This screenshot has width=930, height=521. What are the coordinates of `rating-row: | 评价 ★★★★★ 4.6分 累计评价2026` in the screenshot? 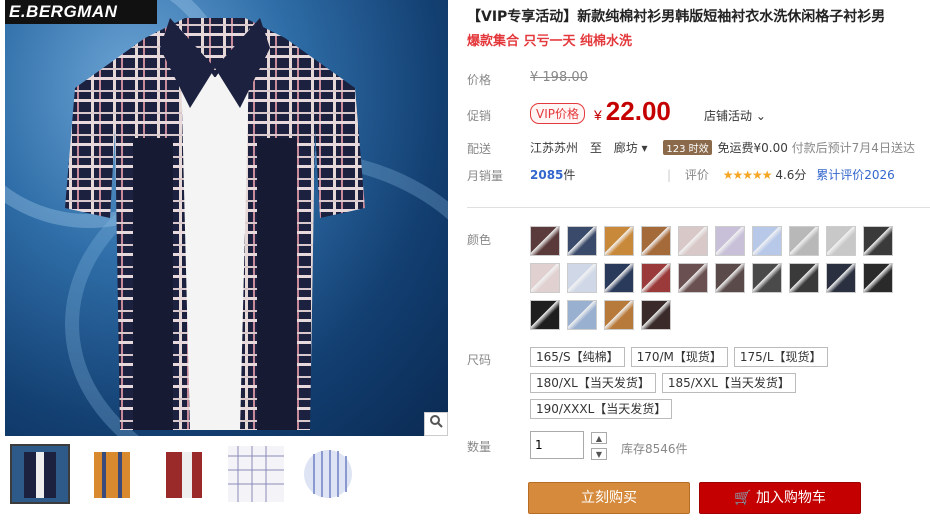 It's located at (781, 175).